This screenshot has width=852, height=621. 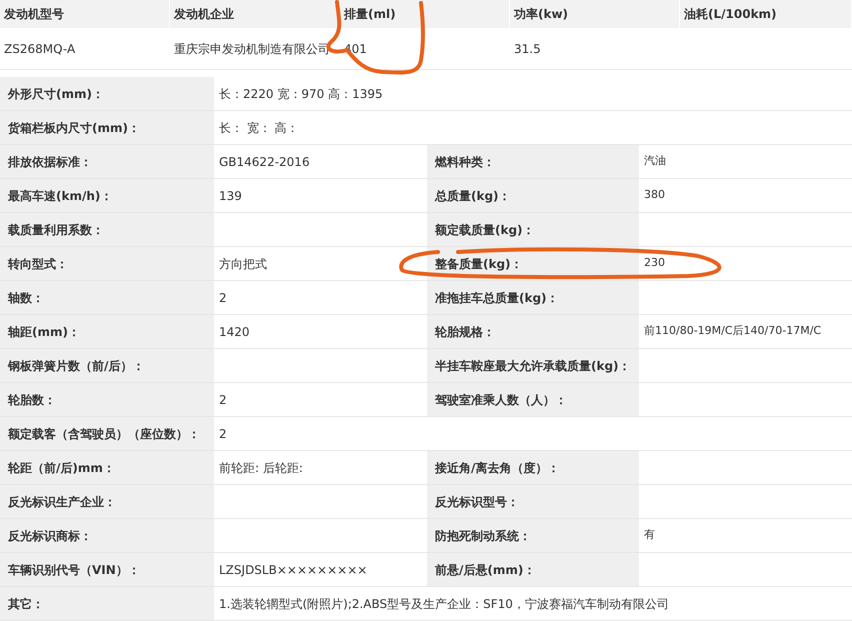 I want to click on field-label: 轴距(mm)：, so click(x=44, y=332).